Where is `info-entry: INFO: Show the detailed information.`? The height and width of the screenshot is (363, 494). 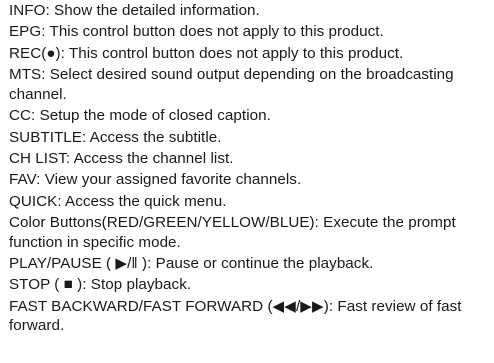
info-entry: INFO: Show the detailed information. is located at coordinates (134, 10).